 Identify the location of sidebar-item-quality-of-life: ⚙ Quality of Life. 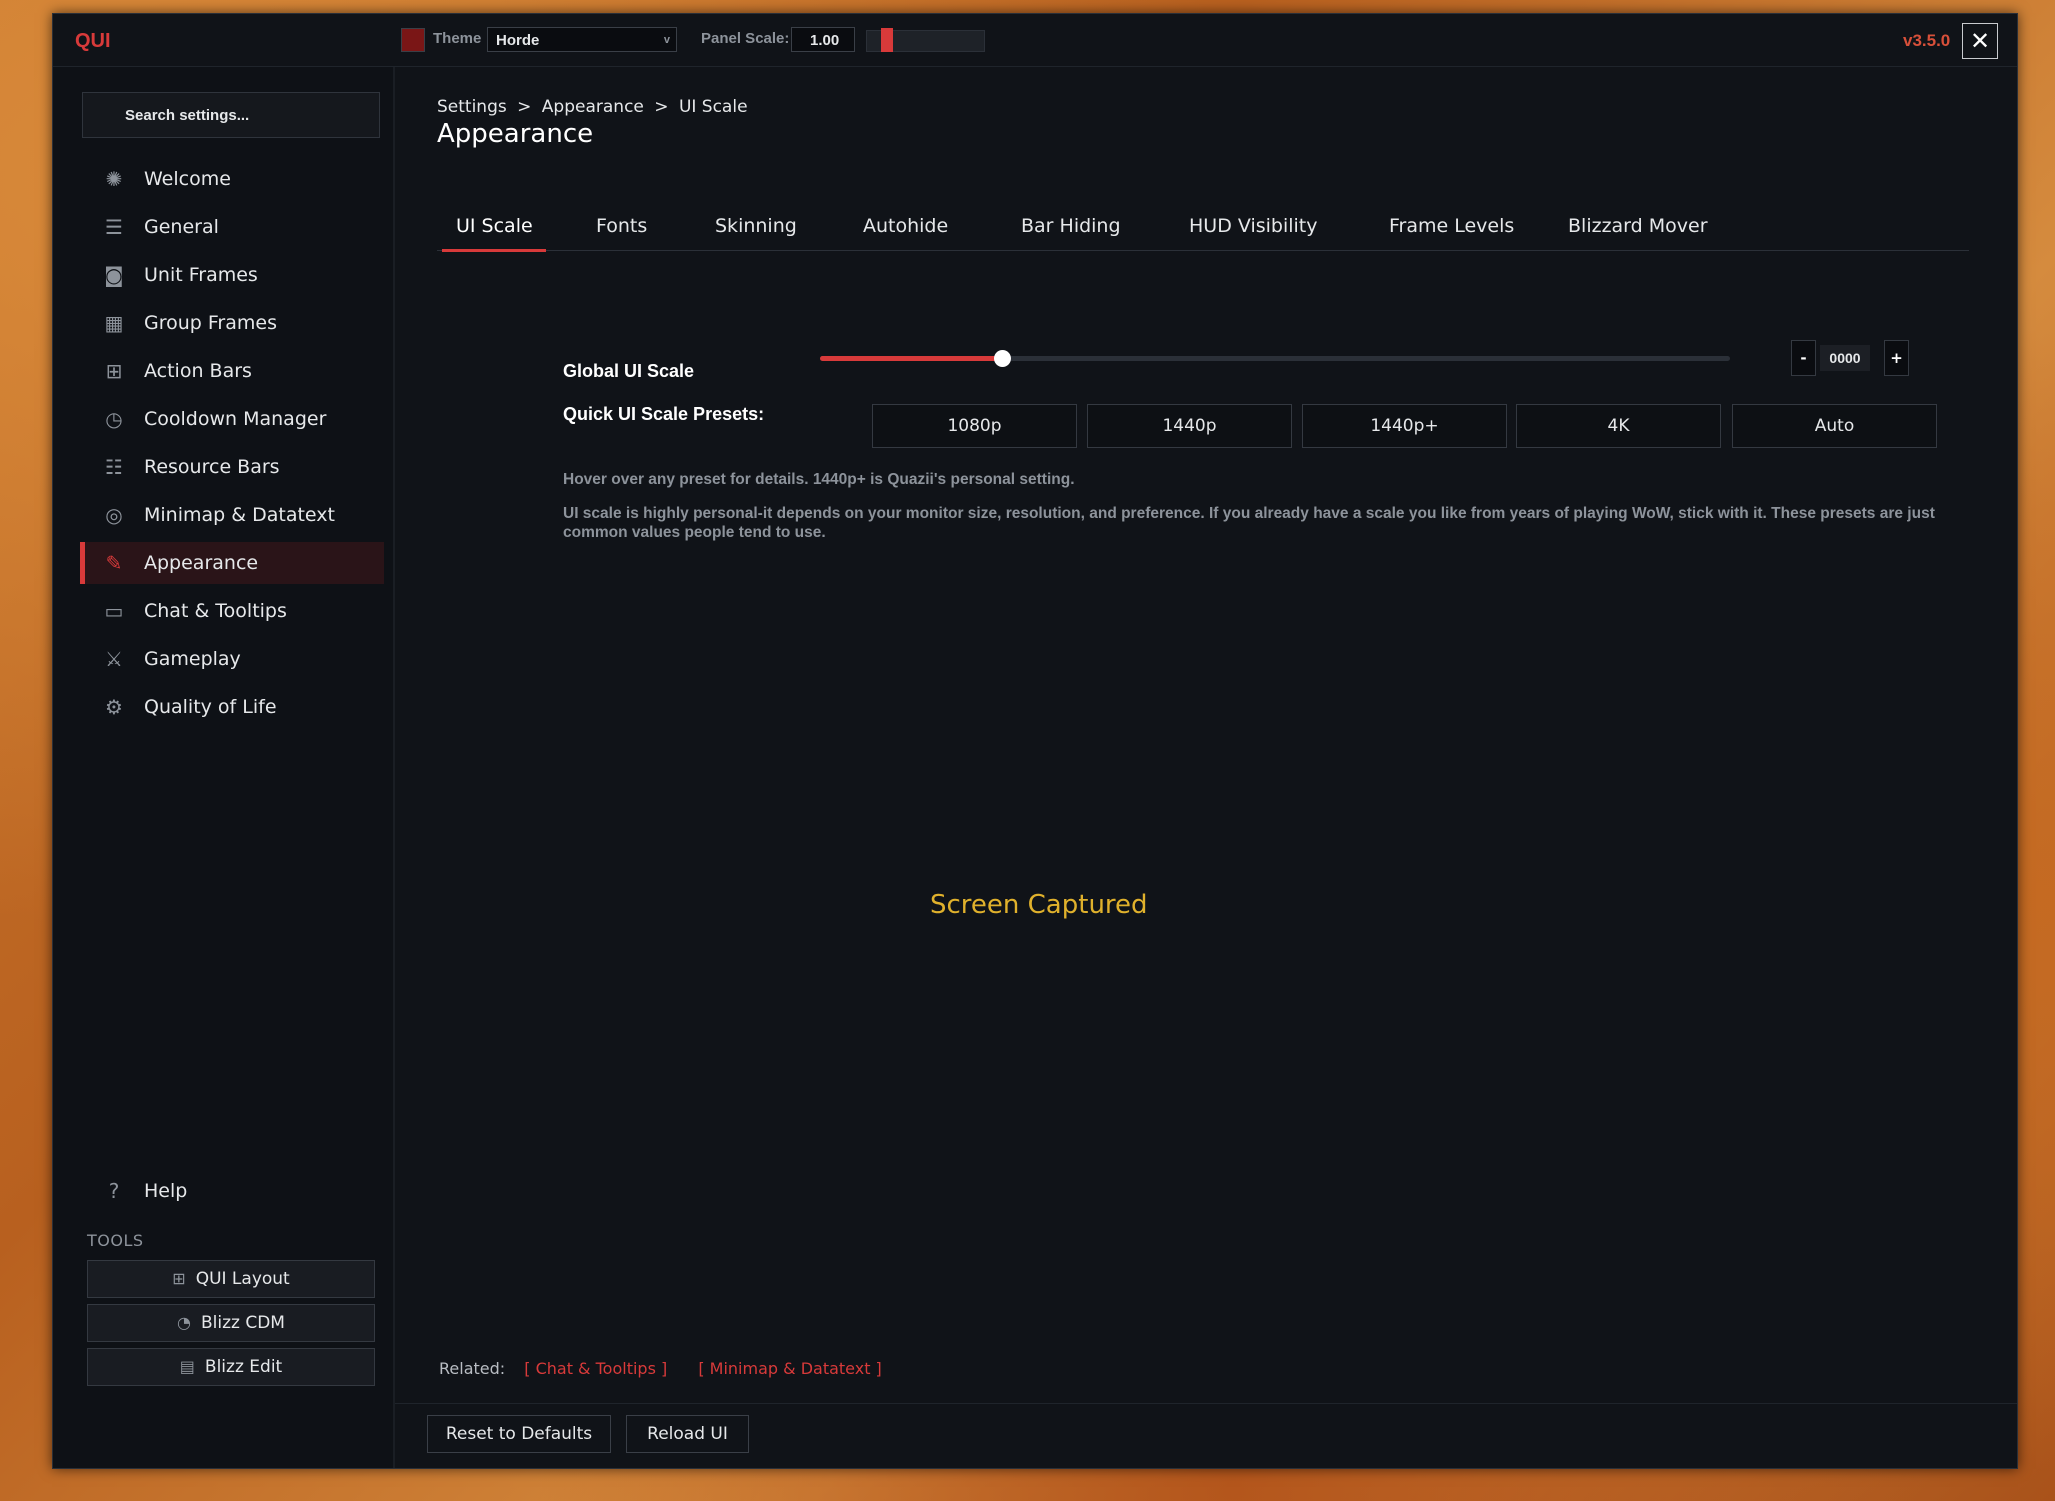
(232, 707).